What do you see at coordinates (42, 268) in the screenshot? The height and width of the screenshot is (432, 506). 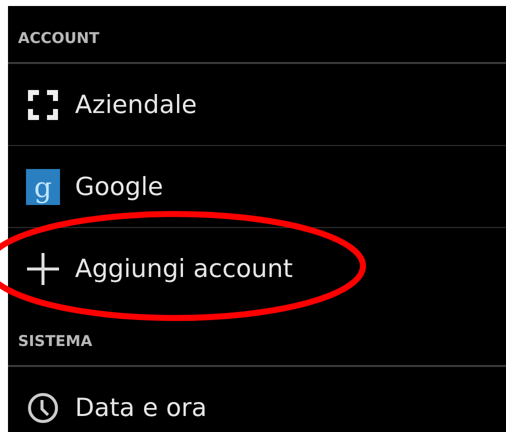 I see `plus-icon` at bounding box center [42, 268].